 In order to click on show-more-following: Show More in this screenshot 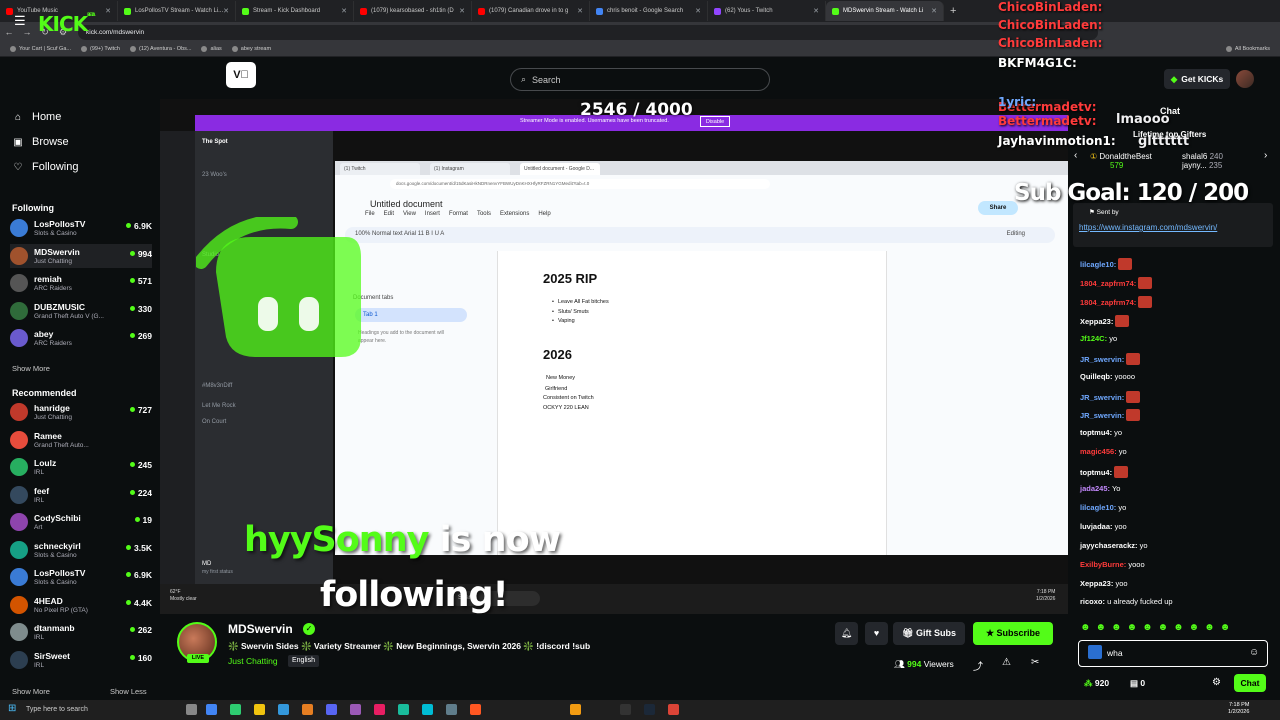, I will do `click(31, 368)`.